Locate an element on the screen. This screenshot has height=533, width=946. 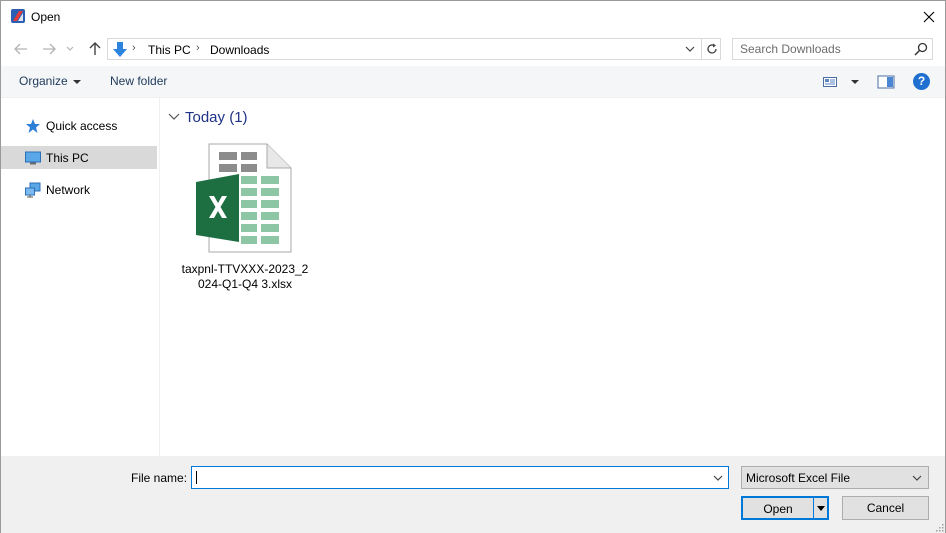
search-icon is located at coordinates (921, 49).